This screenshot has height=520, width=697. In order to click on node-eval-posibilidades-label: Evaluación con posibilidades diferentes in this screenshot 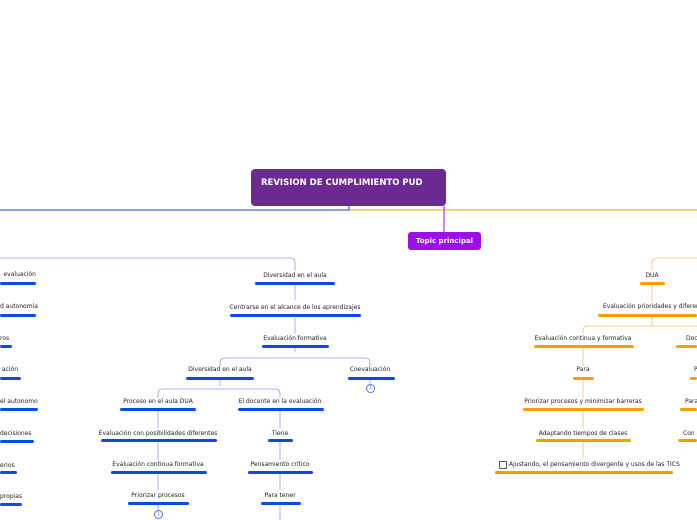, I will do `click(158, 433)`.